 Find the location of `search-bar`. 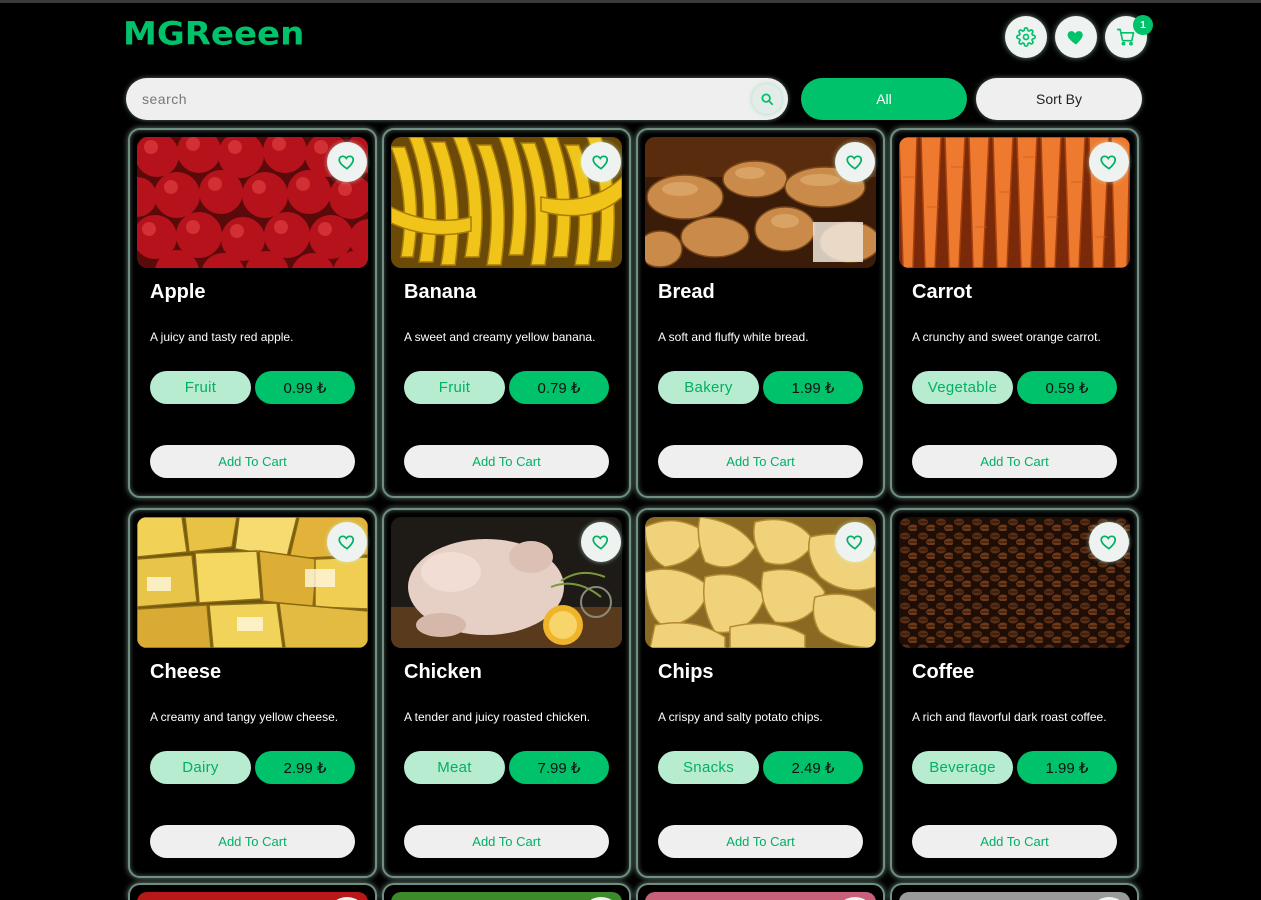

search-bar is located at coordinates (457, 99).